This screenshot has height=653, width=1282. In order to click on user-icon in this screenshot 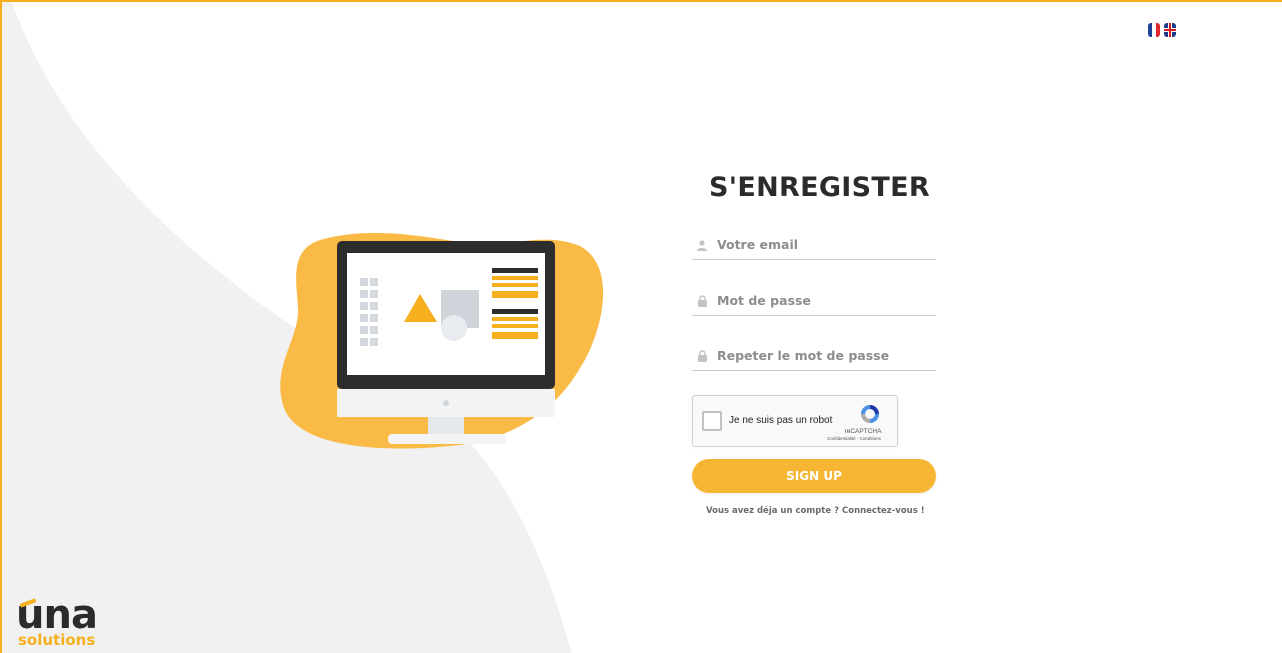, I will do `click(702, 245)`.